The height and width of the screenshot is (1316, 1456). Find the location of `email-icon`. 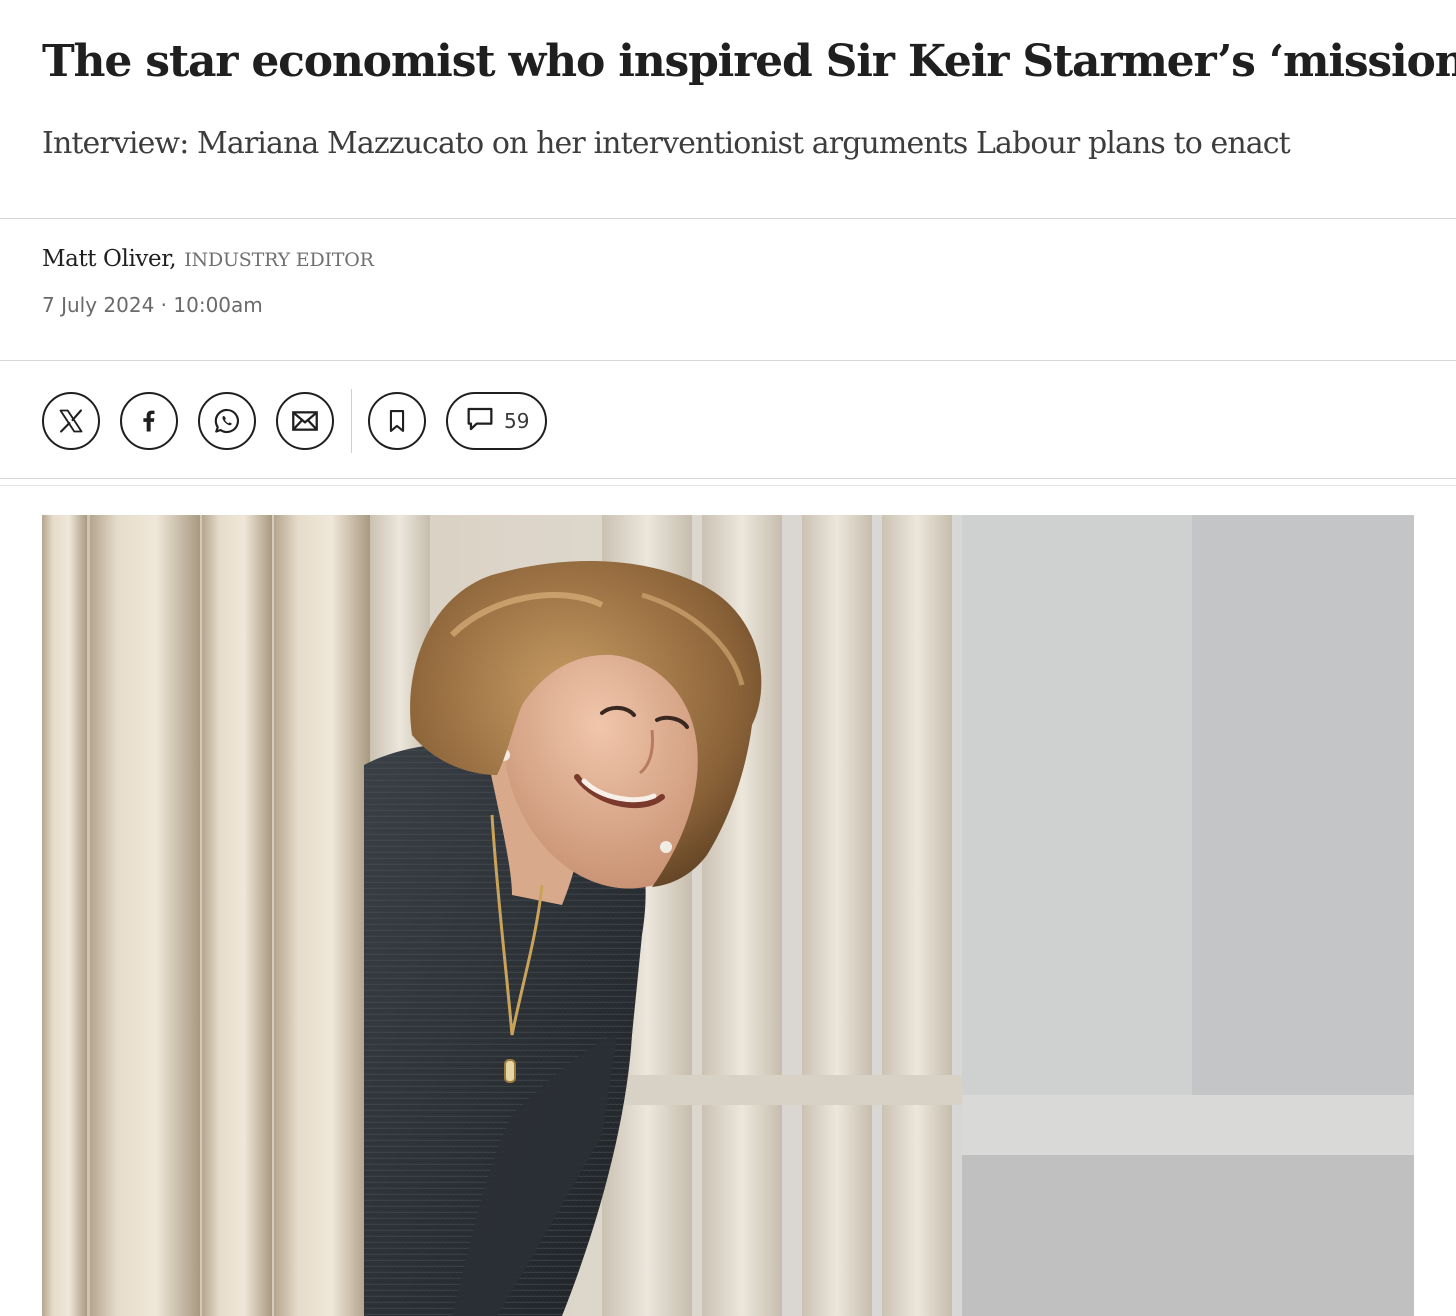

email-icon is located at coordinates (305, 421).